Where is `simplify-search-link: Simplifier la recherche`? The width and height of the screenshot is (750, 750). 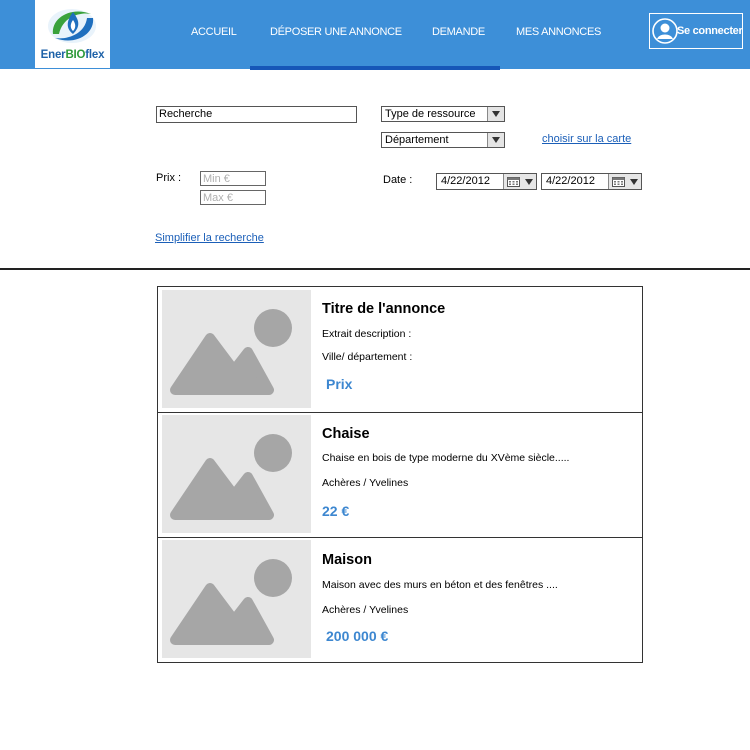 simplify-search-link: Simplifier la recherche is located at coordinates (209, 238).